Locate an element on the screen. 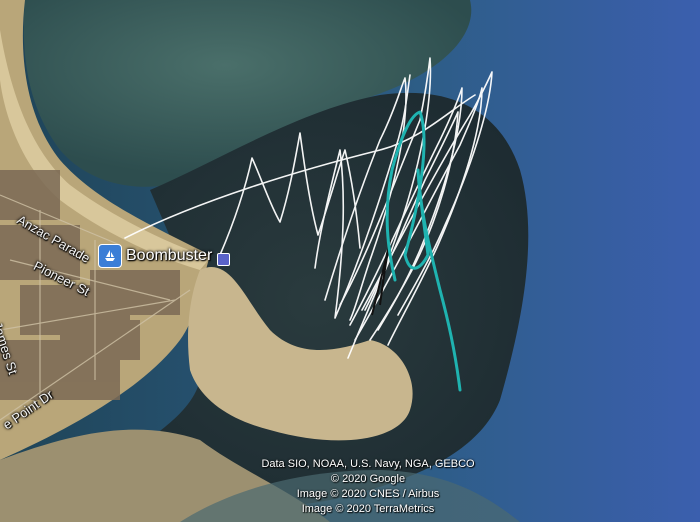  place-name: Boombuster is located at coordinates (169, 256).